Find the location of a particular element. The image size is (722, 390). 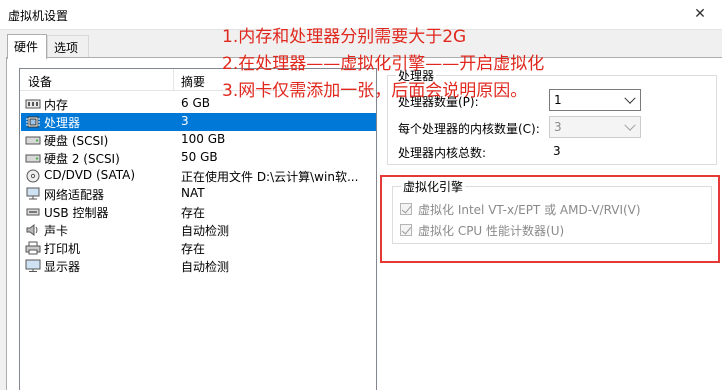

device-name: 硬盘 (SCSI) is located at coordinates (76, 141).